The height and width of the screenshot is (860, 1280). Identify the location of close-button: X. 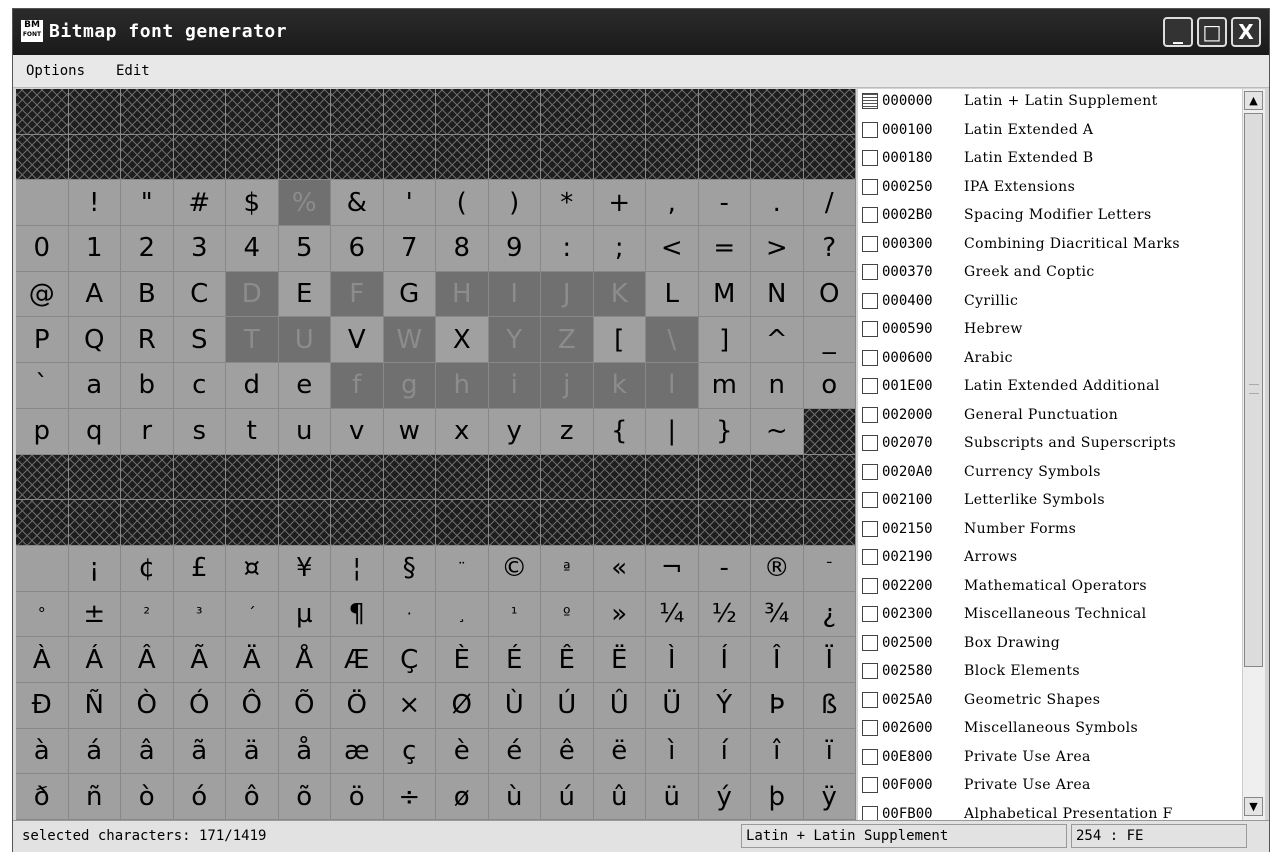
(1246, 32).